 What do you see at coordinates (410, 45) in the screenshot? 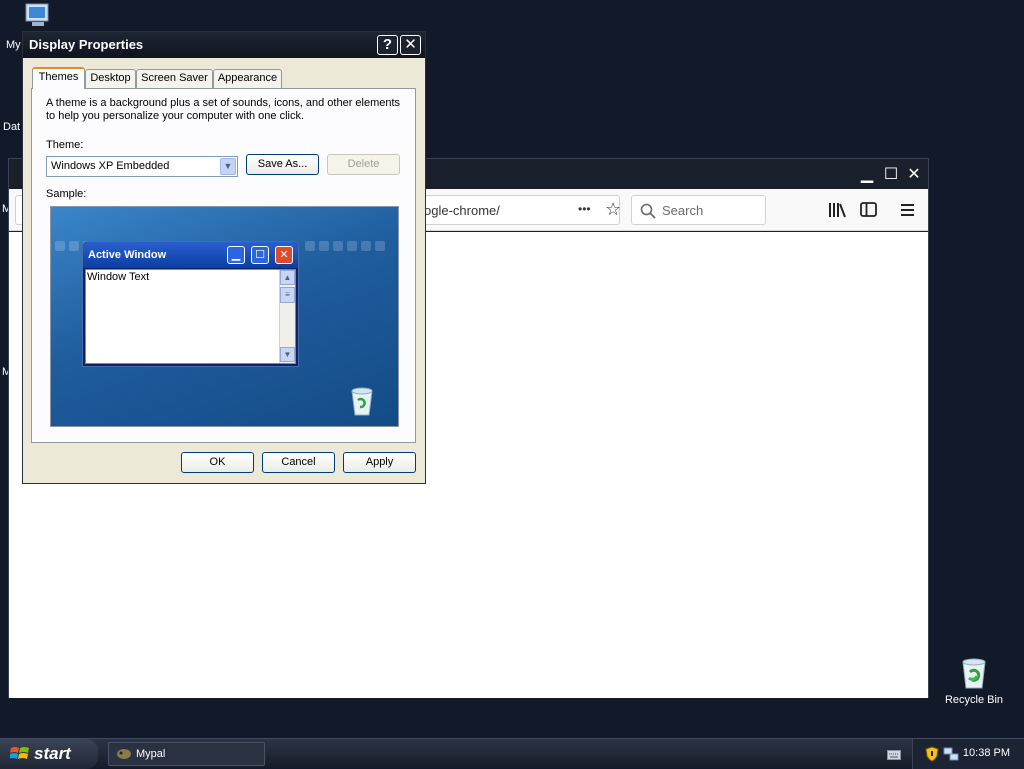
I see `dialog-close-button: ✕` at bounding box center [410, 45].